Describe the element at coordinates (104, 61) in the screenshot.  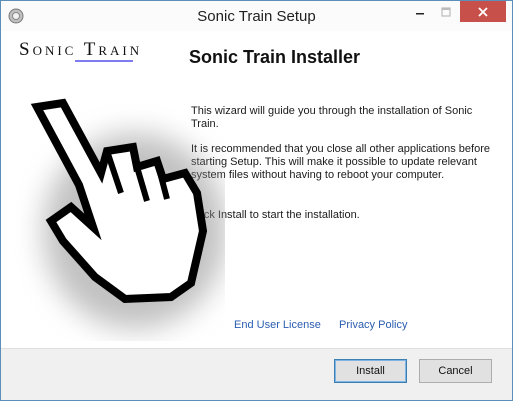
I see `logo-underline` at that location.